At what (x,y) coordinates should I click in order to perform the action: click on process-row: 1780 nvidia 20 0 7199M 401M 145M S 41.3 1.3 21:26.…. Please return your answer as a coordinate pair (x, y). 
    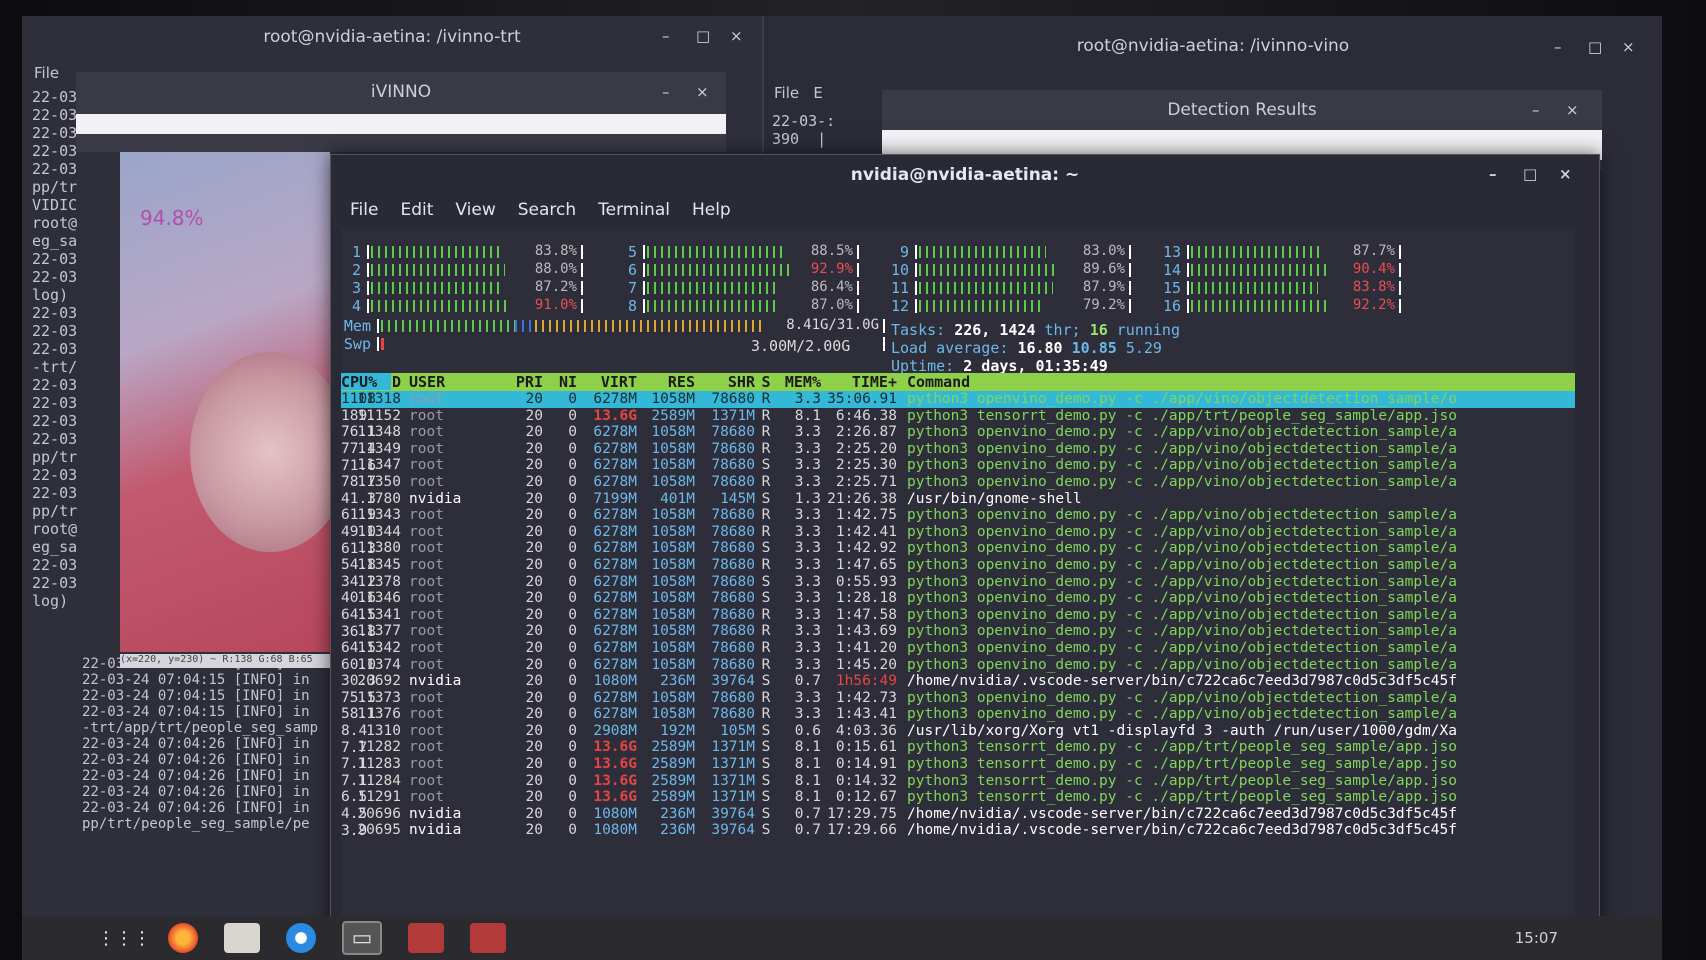
    Looking at the image, I should click on (958, 499).